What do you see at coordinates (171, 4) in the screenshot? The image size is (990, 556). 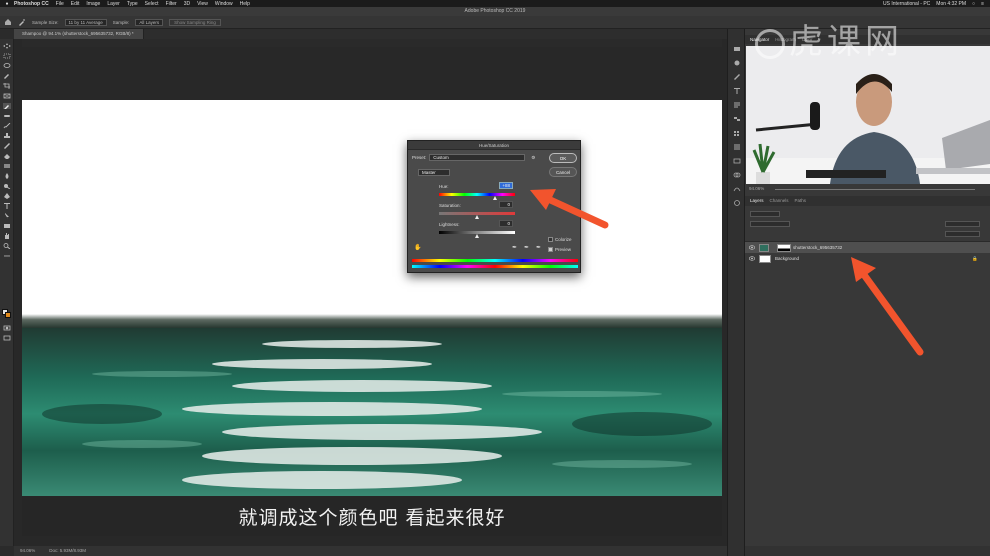 I see `menu-filter: Filter` at bounding box center [171, 4].